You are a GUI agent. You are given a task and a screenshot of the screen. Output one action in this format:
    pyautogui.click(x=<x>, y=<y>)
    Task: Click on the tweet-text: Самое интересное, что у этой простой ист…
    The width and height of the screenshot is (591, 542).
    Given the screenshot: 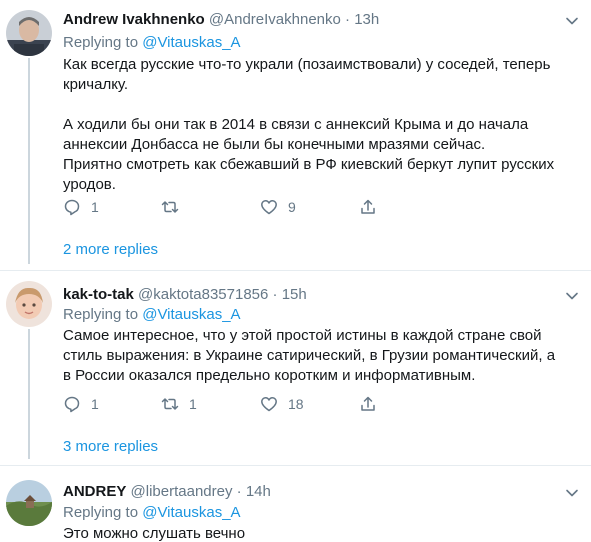 What is the action you would take?
    pyautogui.click(x=323, y=356)
    